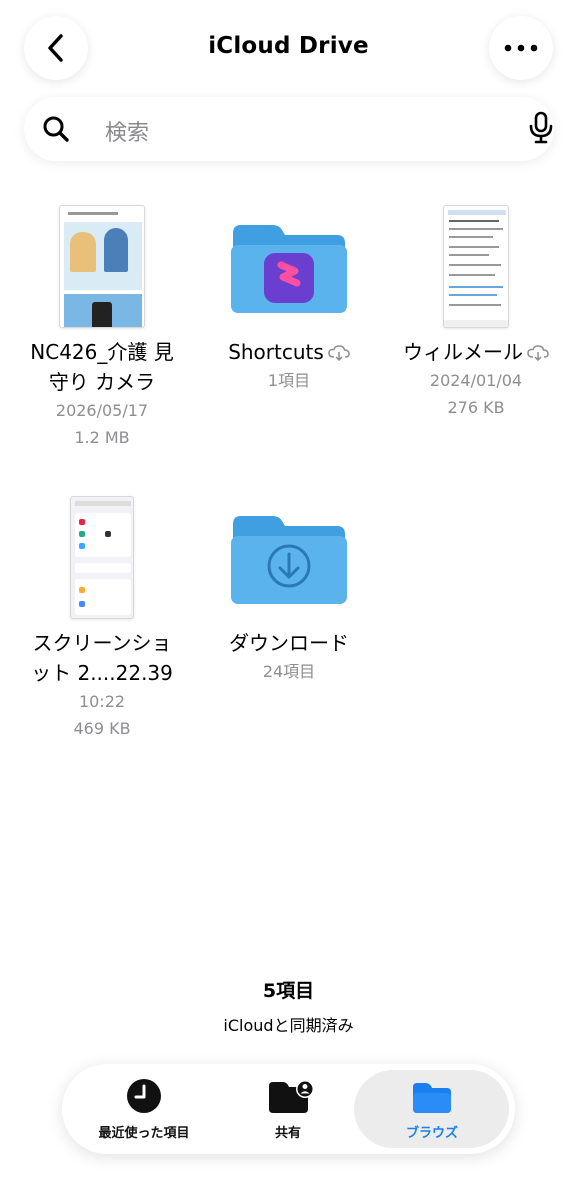 This screenshot has width=577, height=1186. What do you see at coordinates (102, 557) in the screenshot?
I see `screenshot-thumbnail` at bounding box center [102, 557].